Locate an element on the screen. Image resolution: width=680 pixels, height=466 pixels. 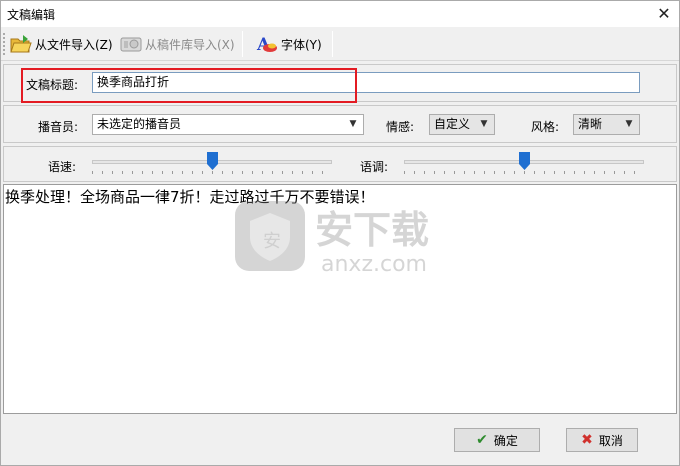
voice-panel: 播音员: 未选定的播音员 ▼ 情感: 自定义 ▼ 风格: 清晰 ▼ is located at coordinates (340, 124).